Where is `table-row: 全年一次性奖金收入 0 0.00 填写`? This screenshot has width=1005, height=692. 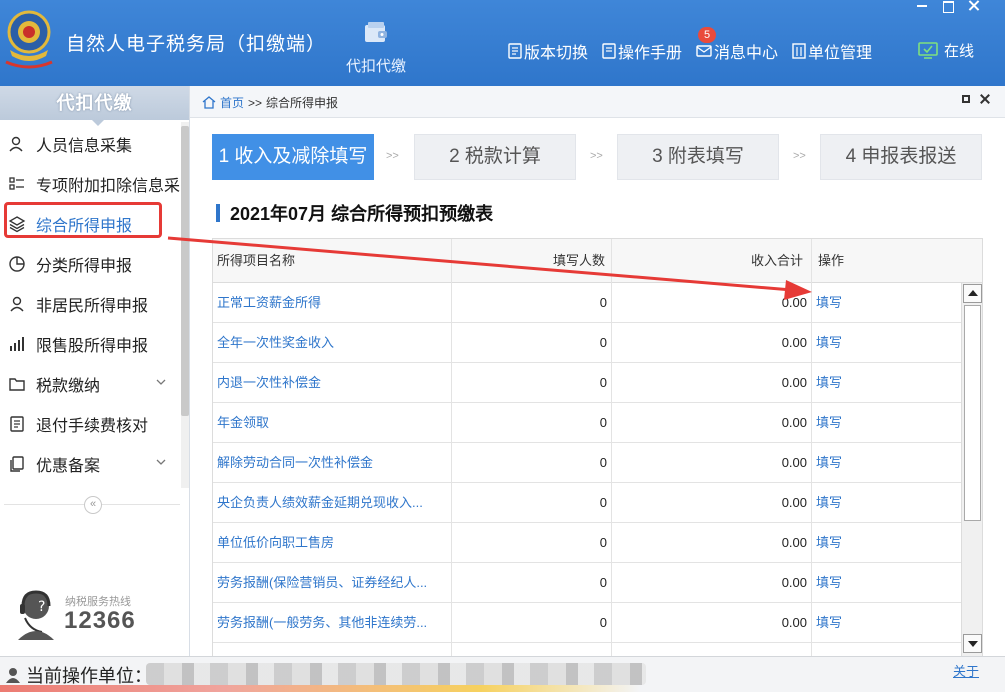 table-row: 全年一次性奖金收入 0 0.00 填写 is located at coordinates (588, 343).